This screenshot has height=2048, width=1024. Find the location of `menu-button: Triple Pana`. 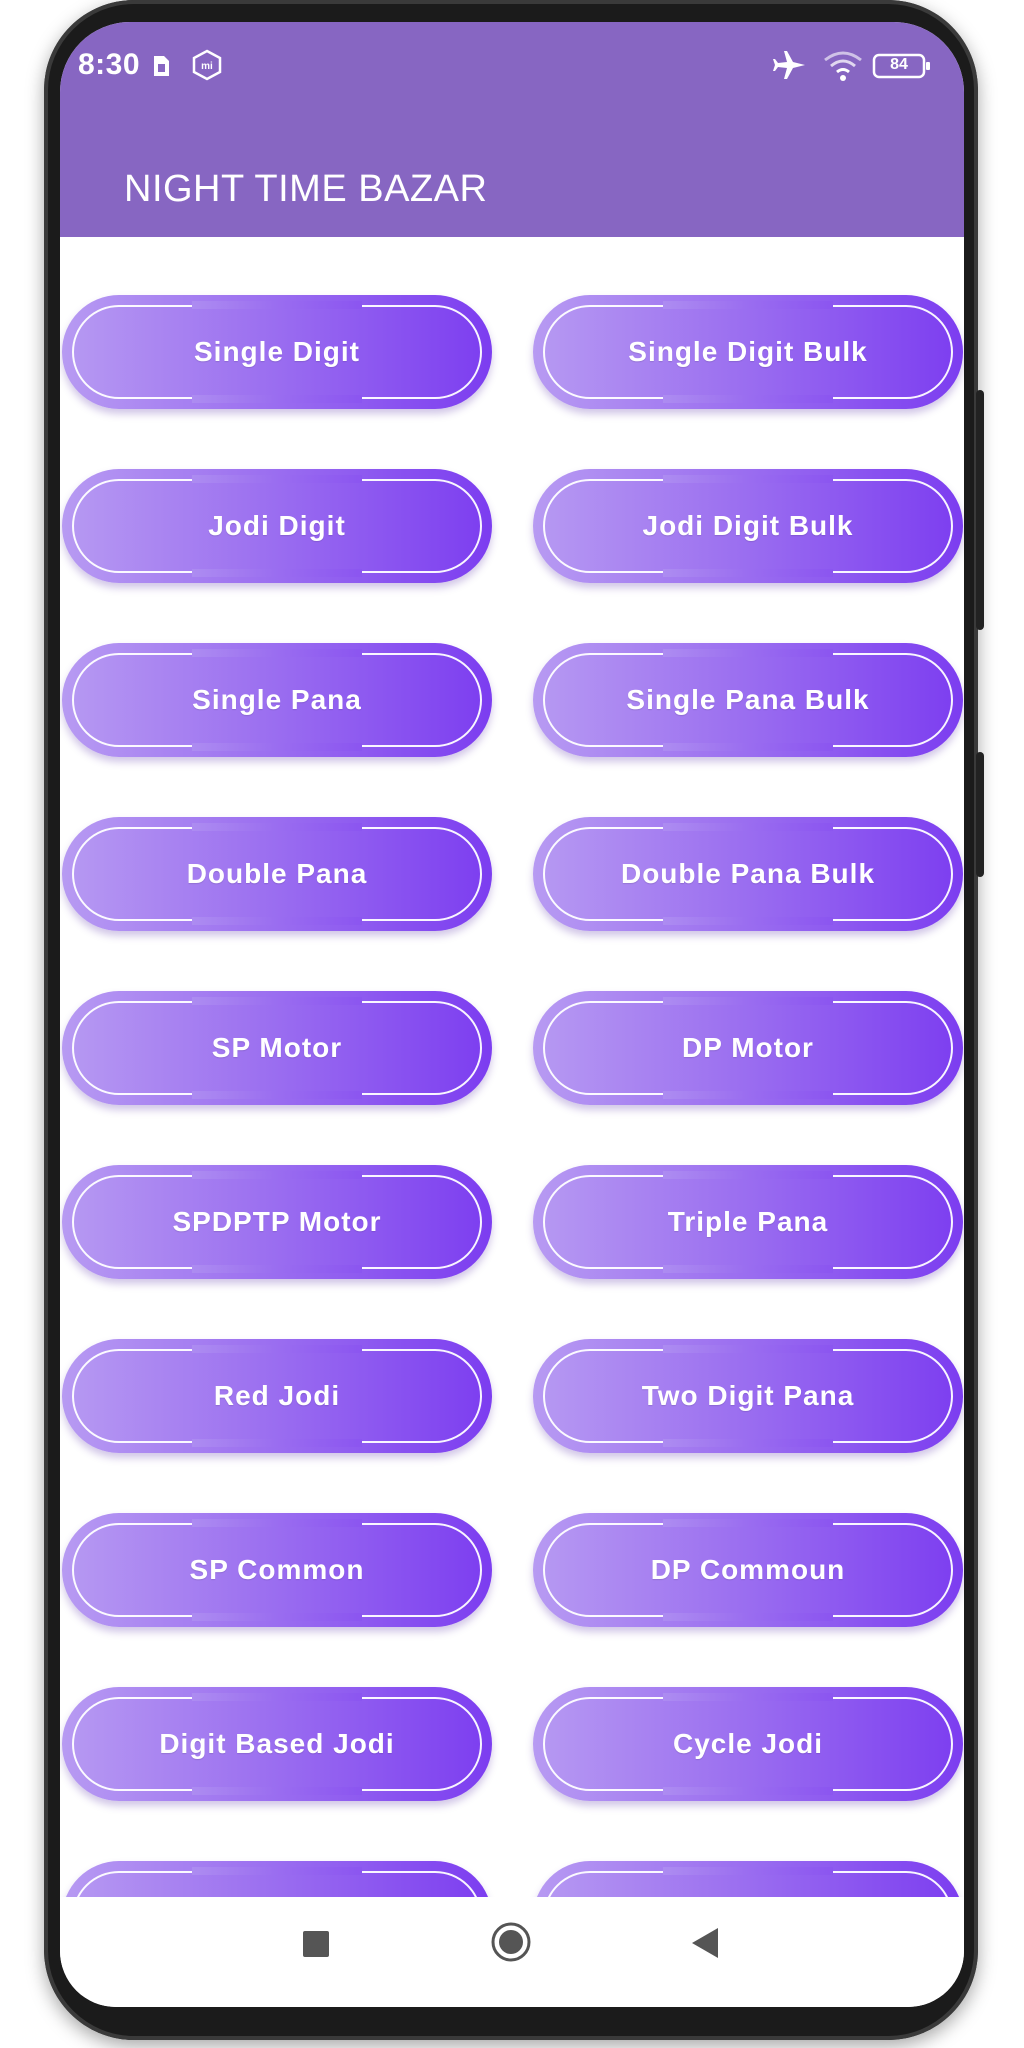

menu-button: Triple Pana is located at coordinates (748, 1222).